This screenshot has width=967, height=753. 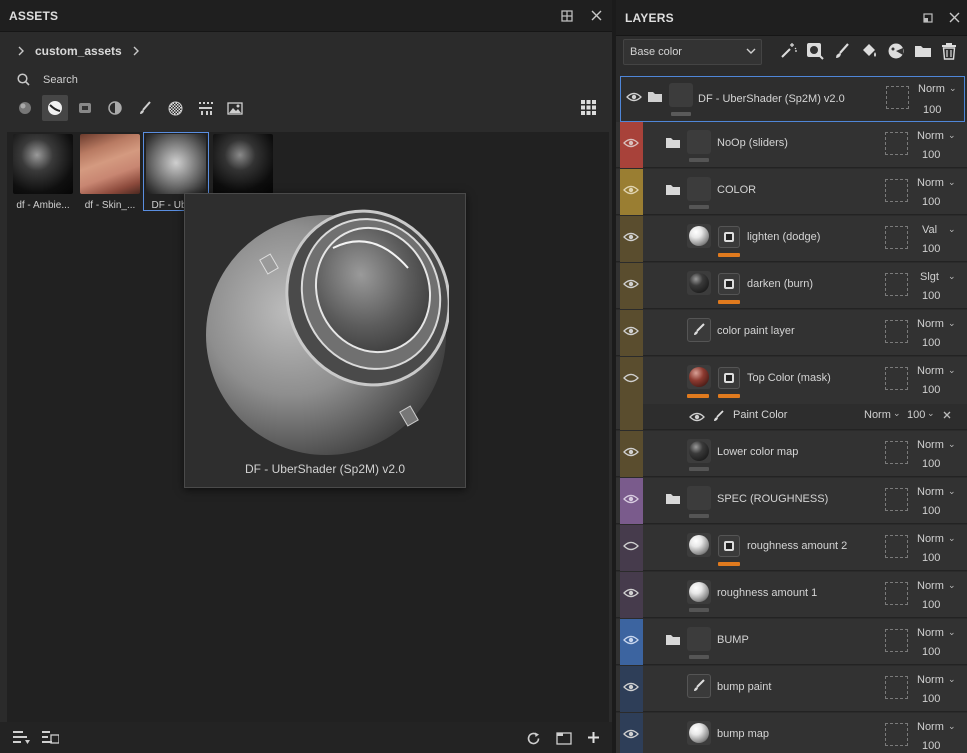 I want to click on effect-row-paint-color: Paint Color Norm ⌄ 100 ⌄, so click(x=805, y=416).